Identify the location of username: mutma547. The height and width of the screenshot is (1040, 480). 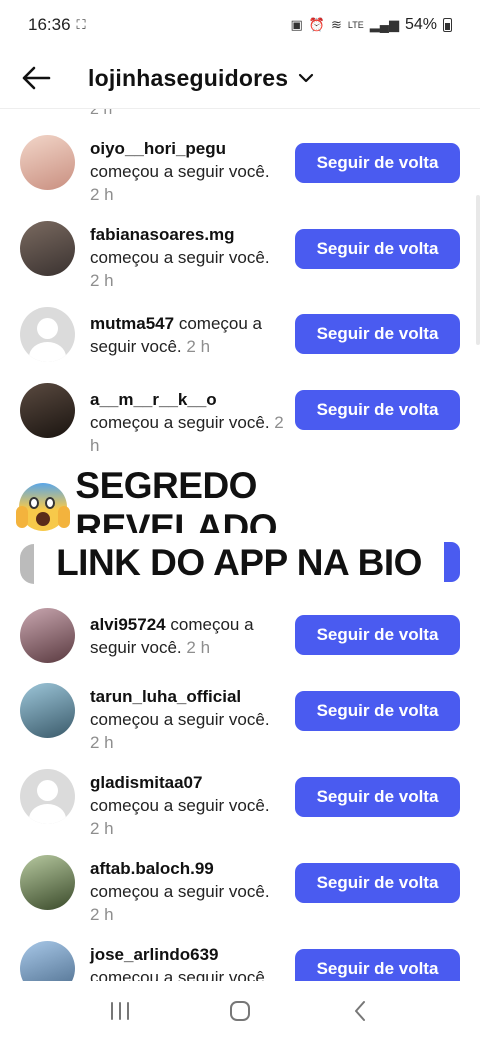
(132, 323).